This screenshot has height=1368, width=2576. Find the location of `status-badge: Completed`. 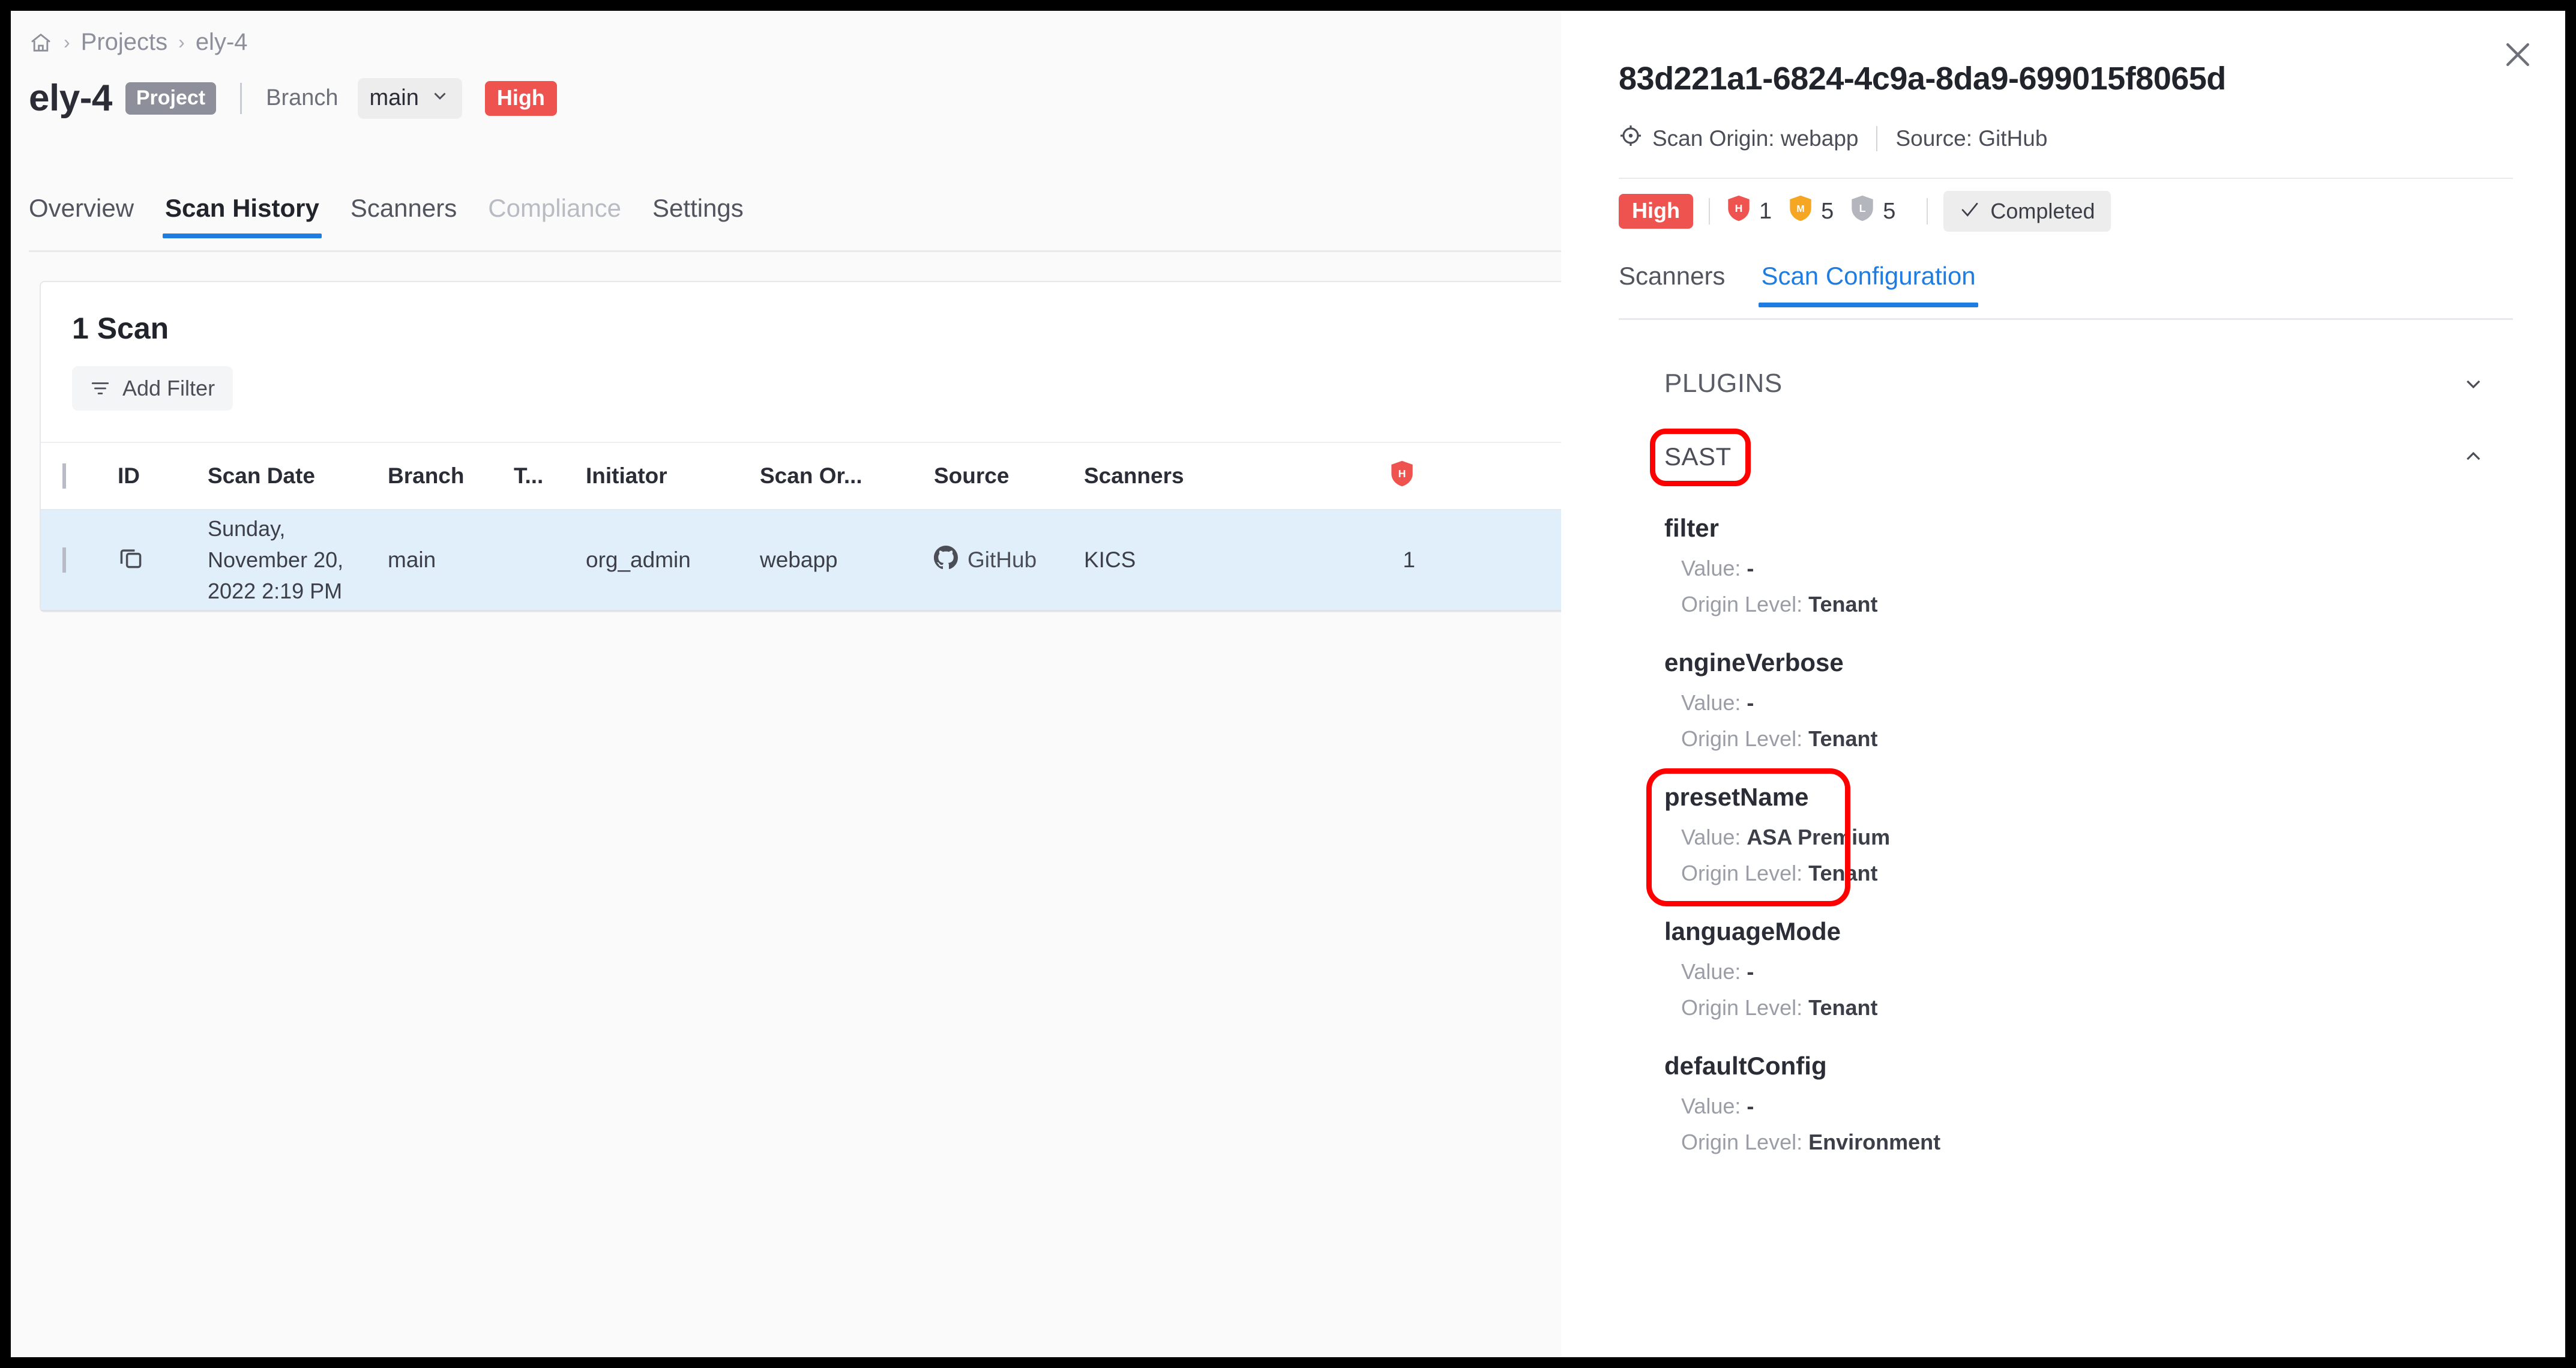

status-badge: Completed is located at coordinates (2027, 212).